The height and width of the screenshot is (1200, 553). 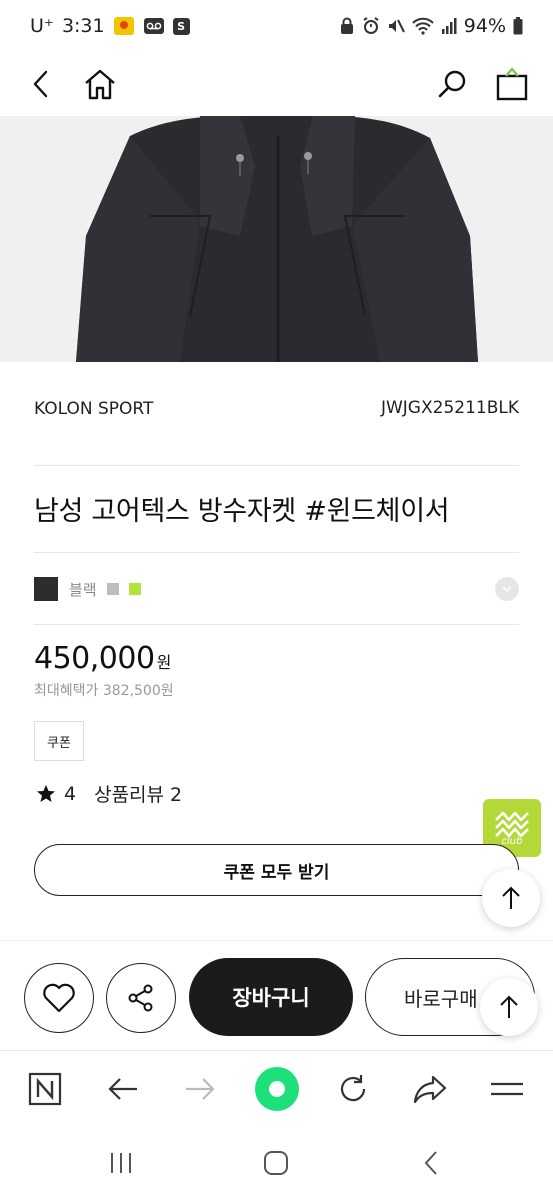 What do you see at coordinates (94, 658) in the screenshot?
I see `price-value: 450,000` at bounding box center [94, 658].